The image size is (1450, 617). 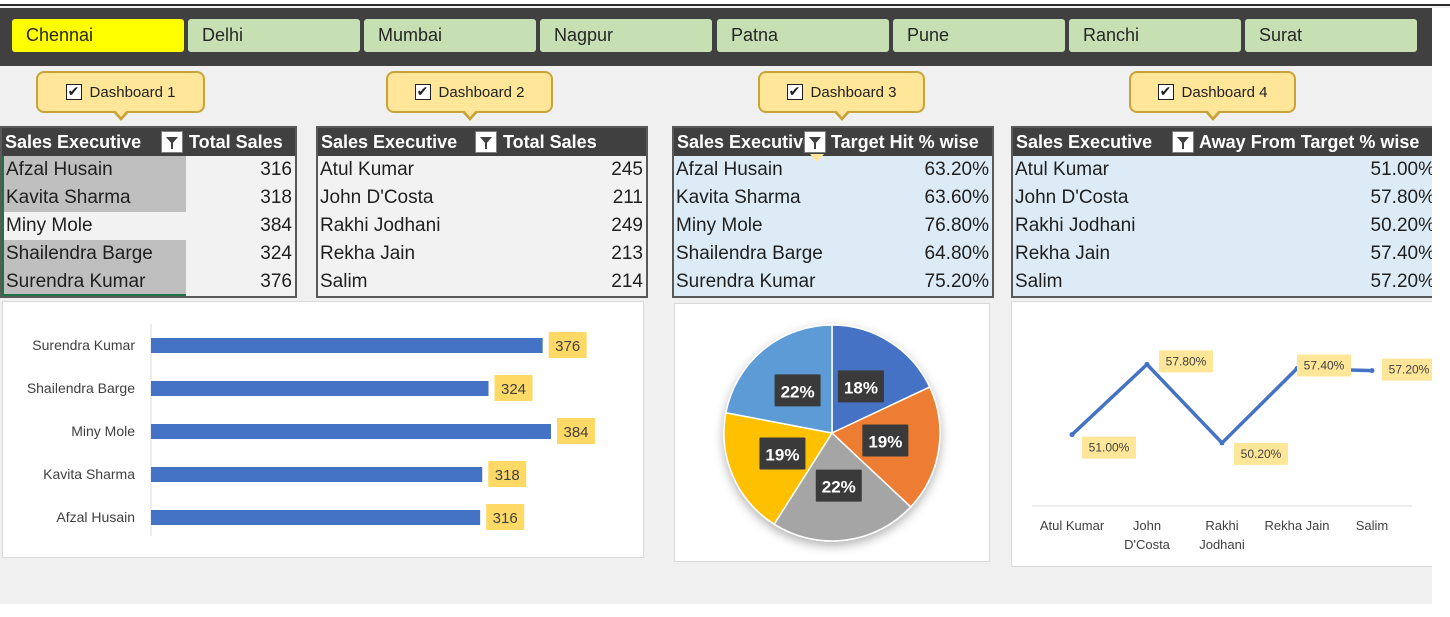 I want to click on line-category-label: Rekha Jain, so click(x=1296, y=525).